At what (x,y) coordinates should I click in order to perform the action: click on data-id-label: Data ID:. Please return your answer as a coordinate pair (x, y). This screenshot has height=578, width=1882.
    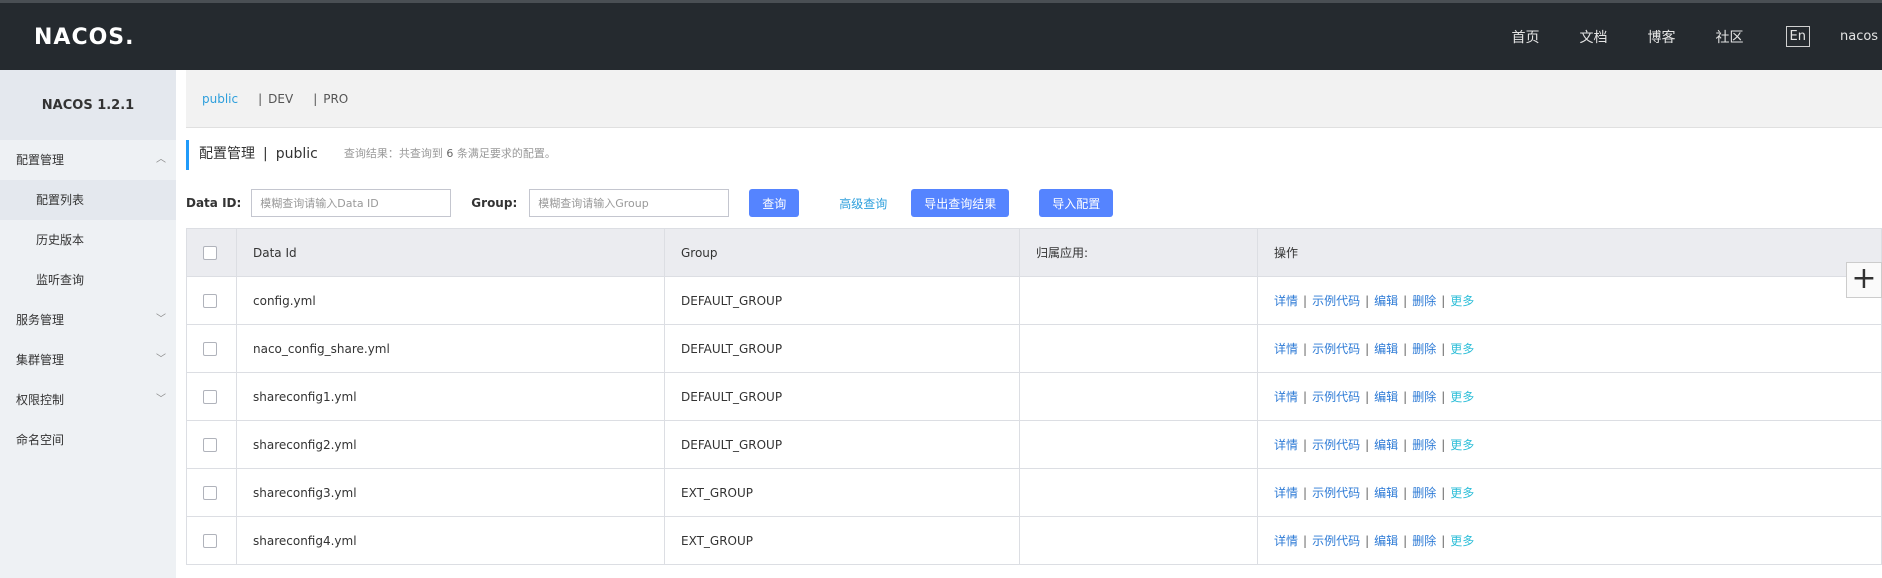
    Looking at the image, I should click on (214, 203).